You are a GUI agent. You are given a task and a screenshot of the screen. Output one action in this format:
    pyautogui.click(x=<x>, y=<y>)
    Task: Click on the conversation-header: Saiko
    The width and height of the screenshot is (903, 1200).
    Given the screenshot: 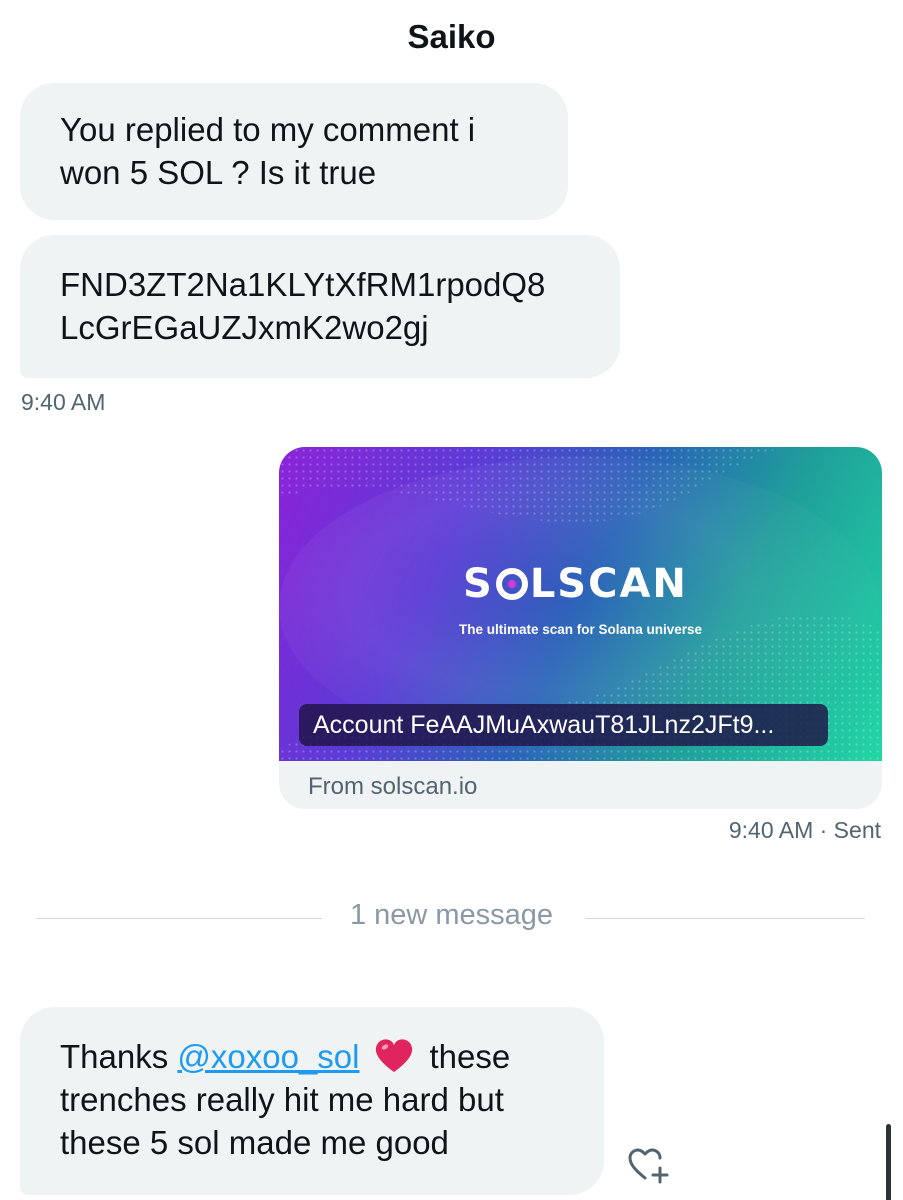 What is the action you would take?
    pyautogui.click(x=451, y=41)
    